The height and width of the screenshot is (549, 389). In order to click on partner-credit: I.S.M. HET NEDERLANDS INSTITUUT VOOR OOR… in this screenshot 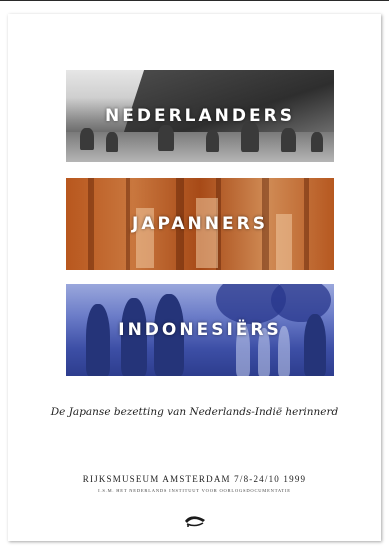, I will do `click(194, 490)`.